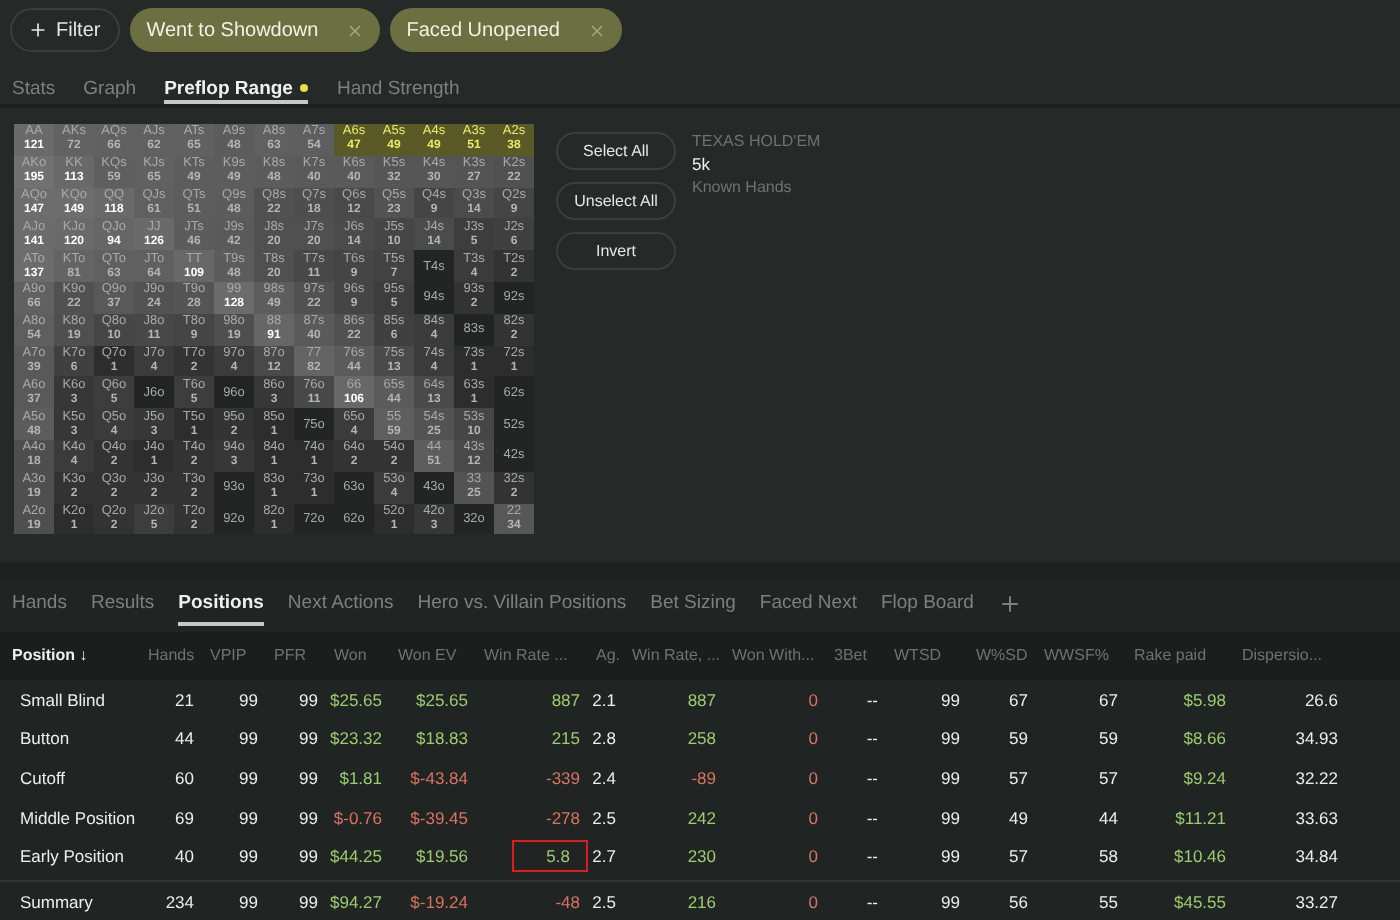 Image resolution: width=1400 pixels, height=920 pixels. I want to click on filter-chip: Faced Unopened, so click(506, 30).